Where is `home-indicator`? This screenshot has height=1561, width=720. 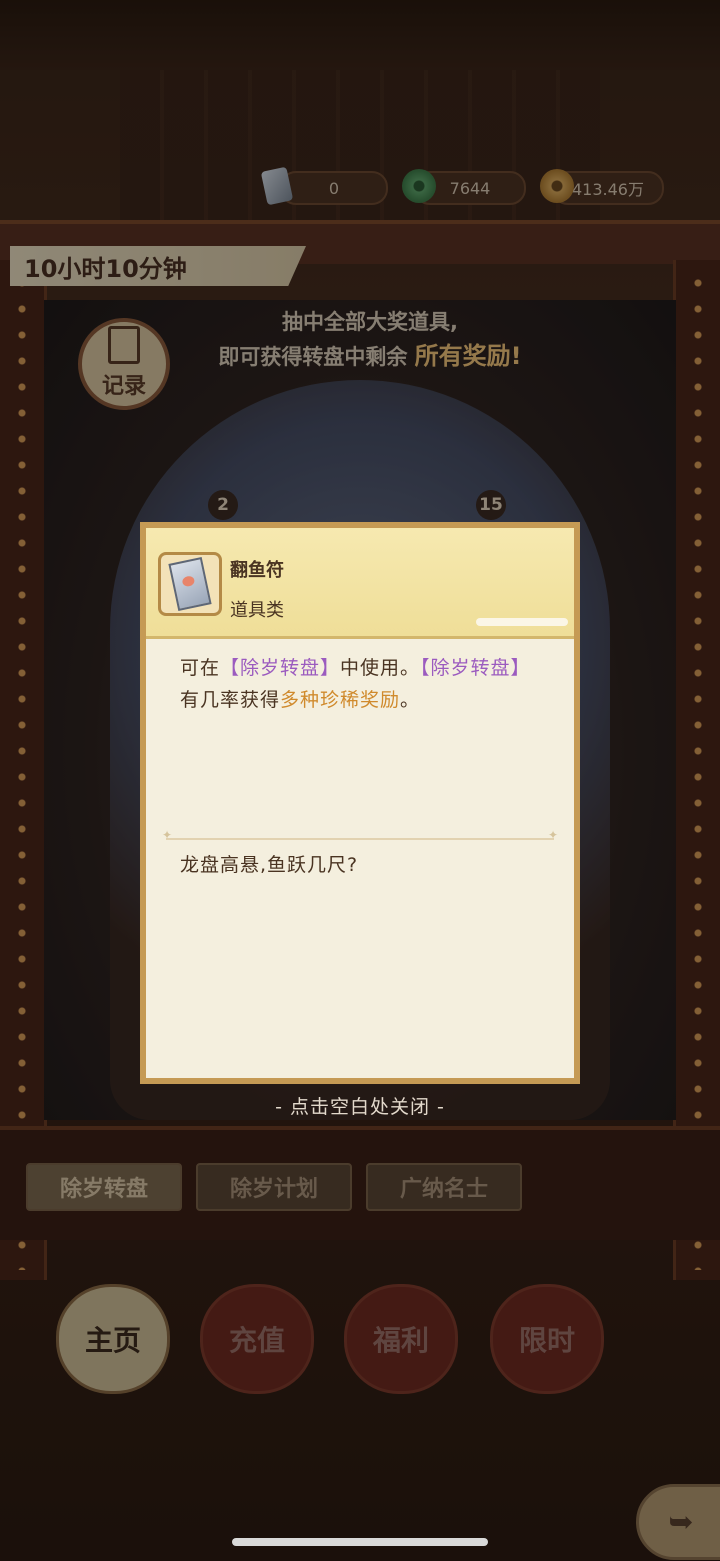 home-indicator is located at coordinates (360, 1542).